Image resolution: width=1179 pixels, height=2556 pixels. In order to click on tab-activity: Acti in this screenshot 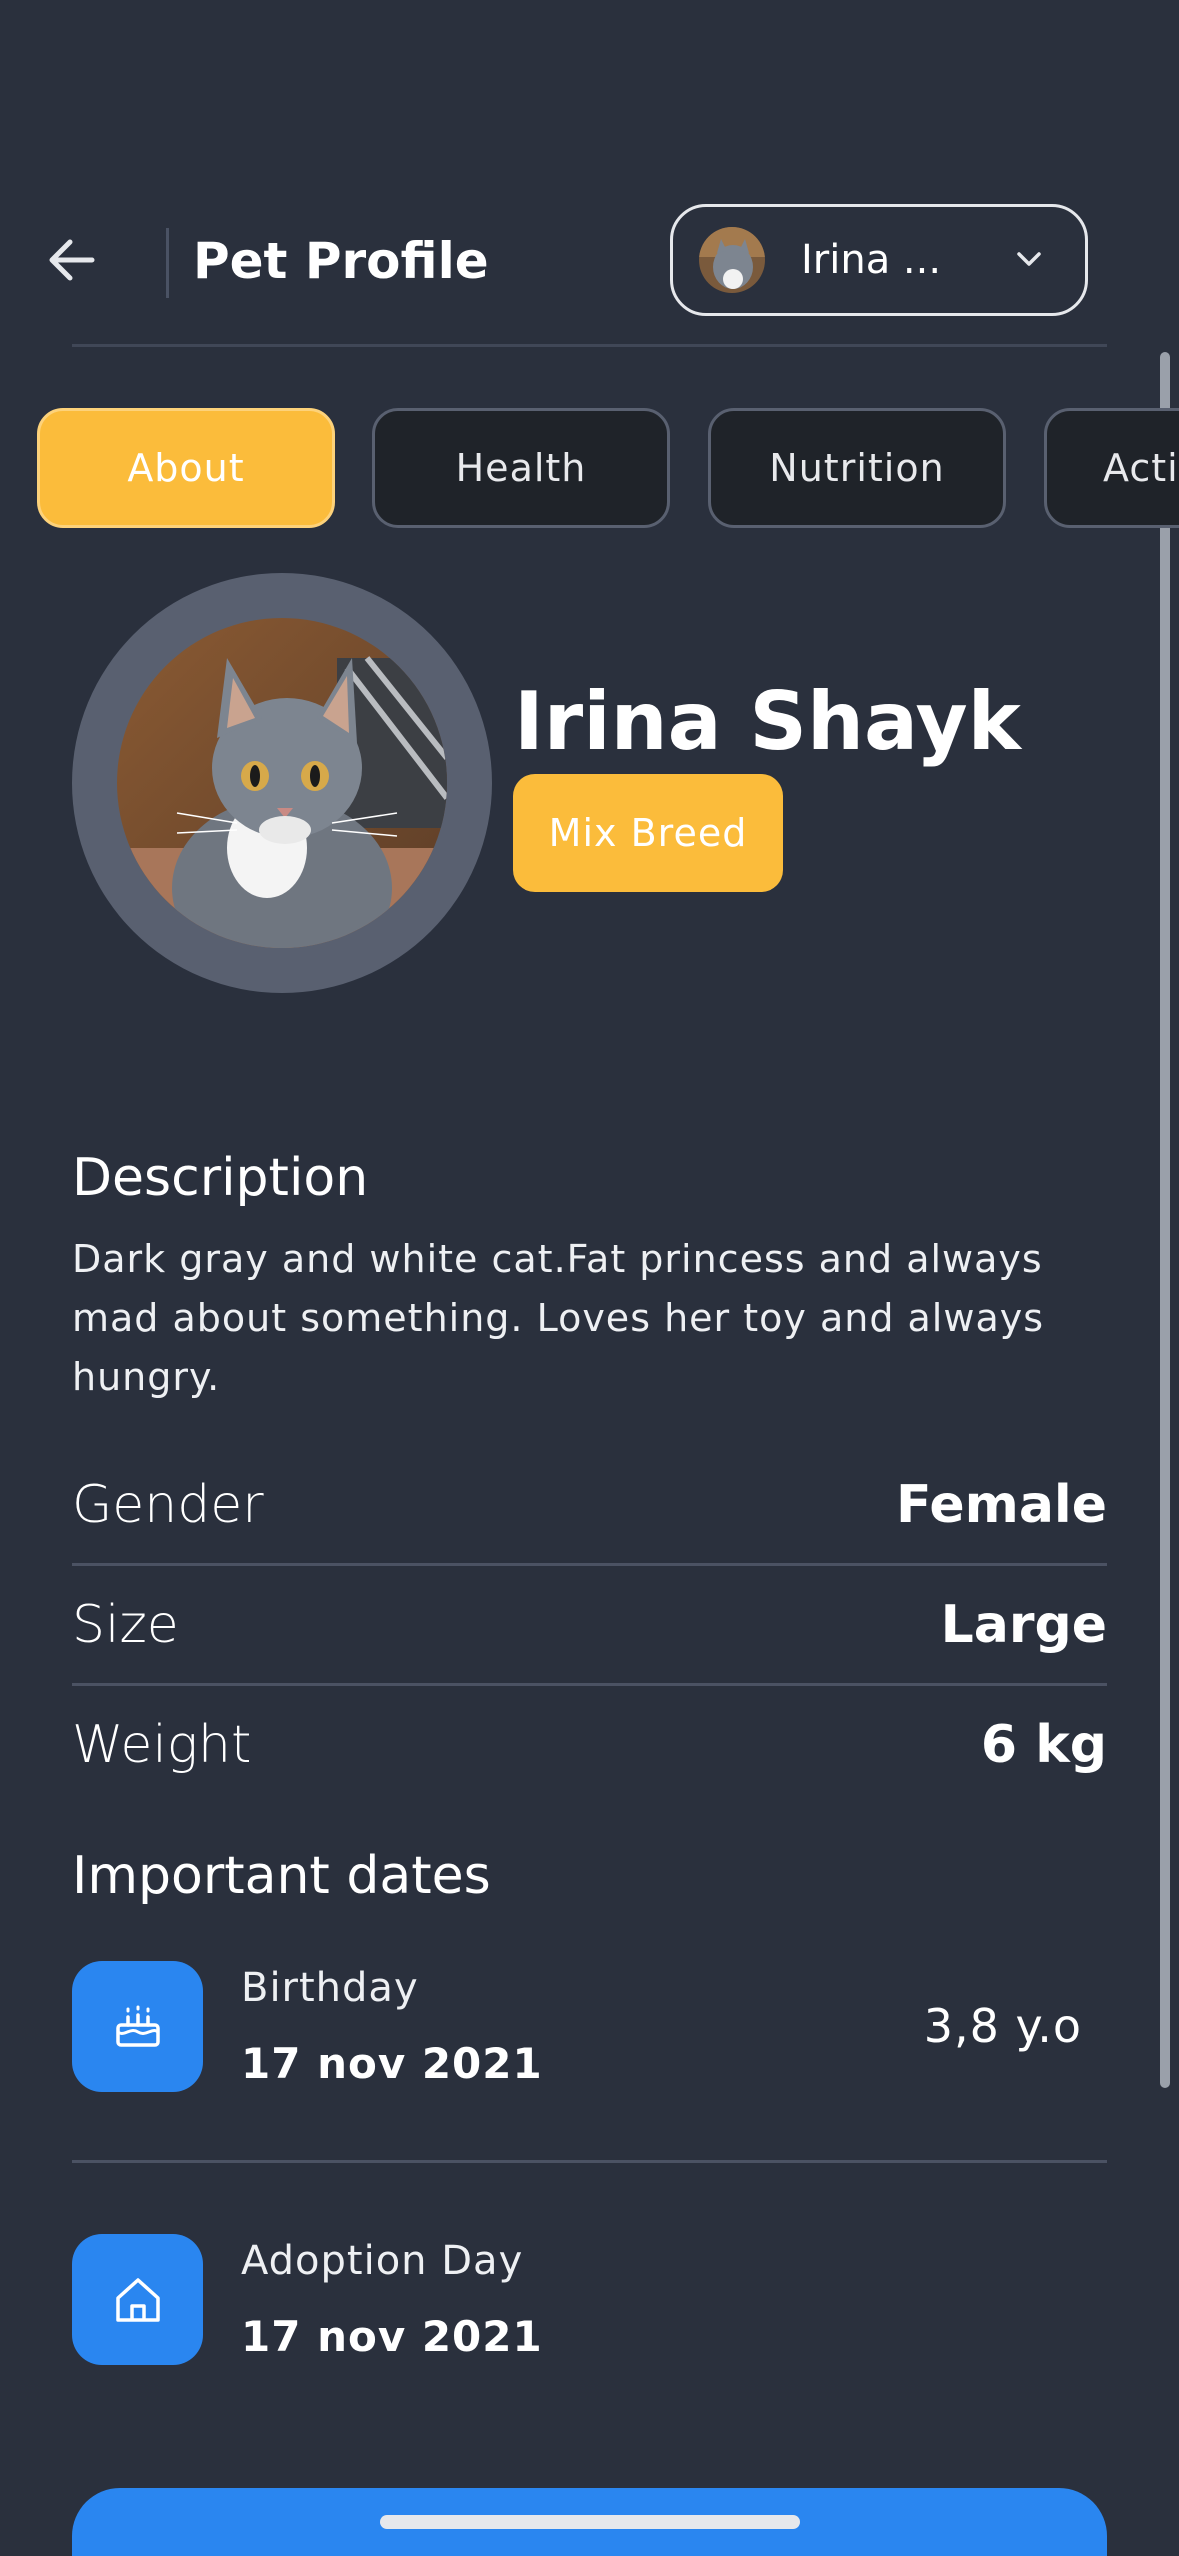, I will do `click(1111, 468)`.